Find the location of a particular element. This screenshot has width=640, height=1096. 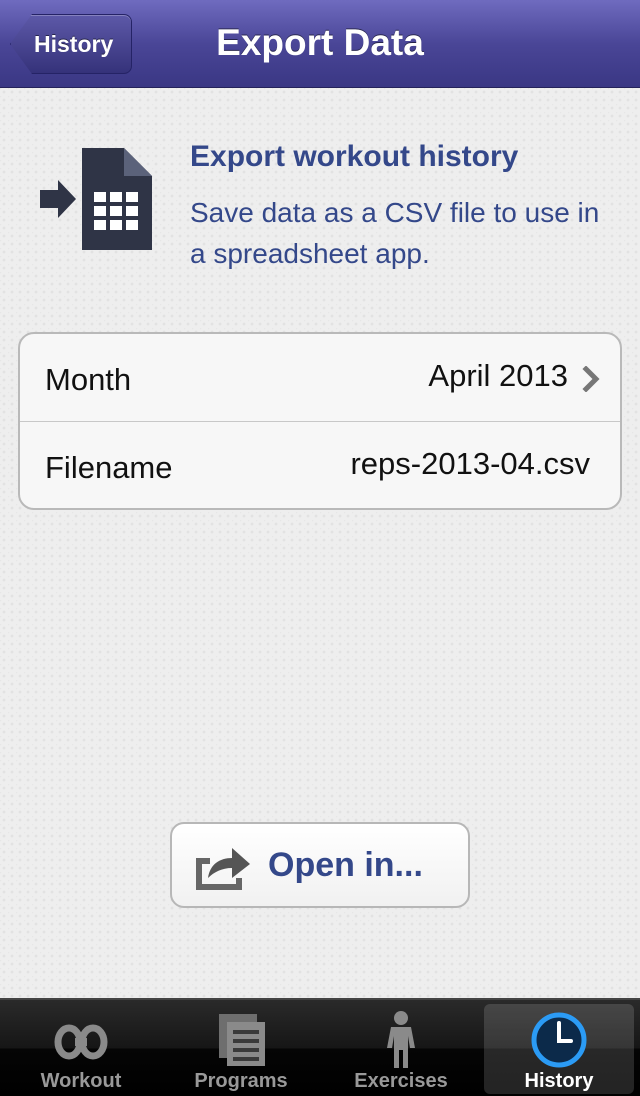

filename-value: reps-2013-04.csv is located at coordinates (470, 464).